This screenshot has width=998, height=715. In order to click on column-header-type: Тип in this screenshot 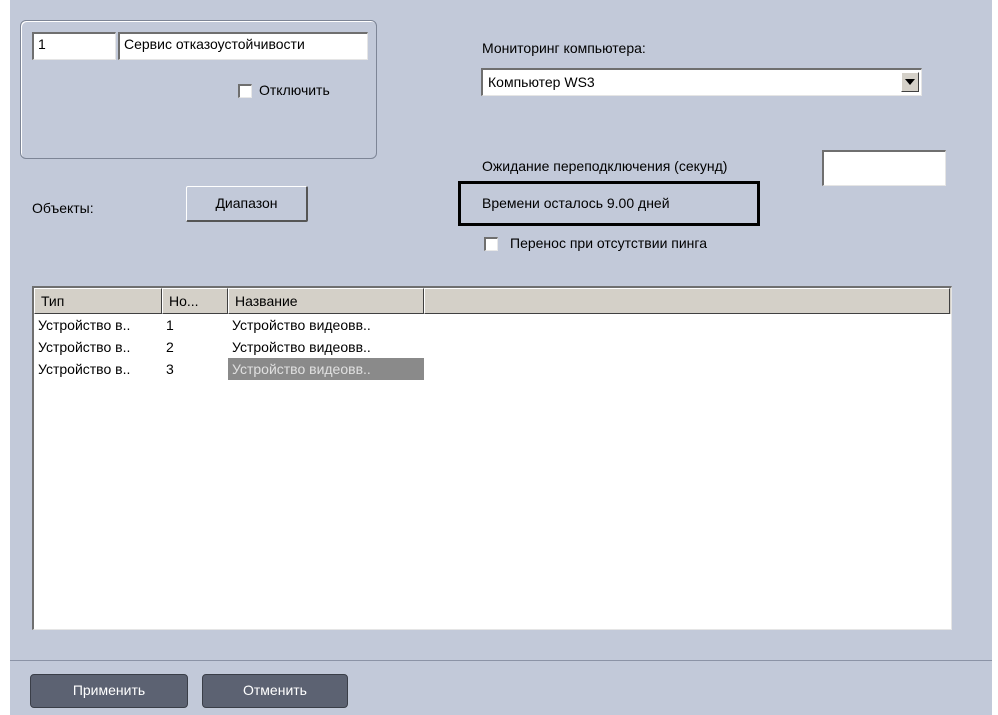, I will do `click(98, 301)`.